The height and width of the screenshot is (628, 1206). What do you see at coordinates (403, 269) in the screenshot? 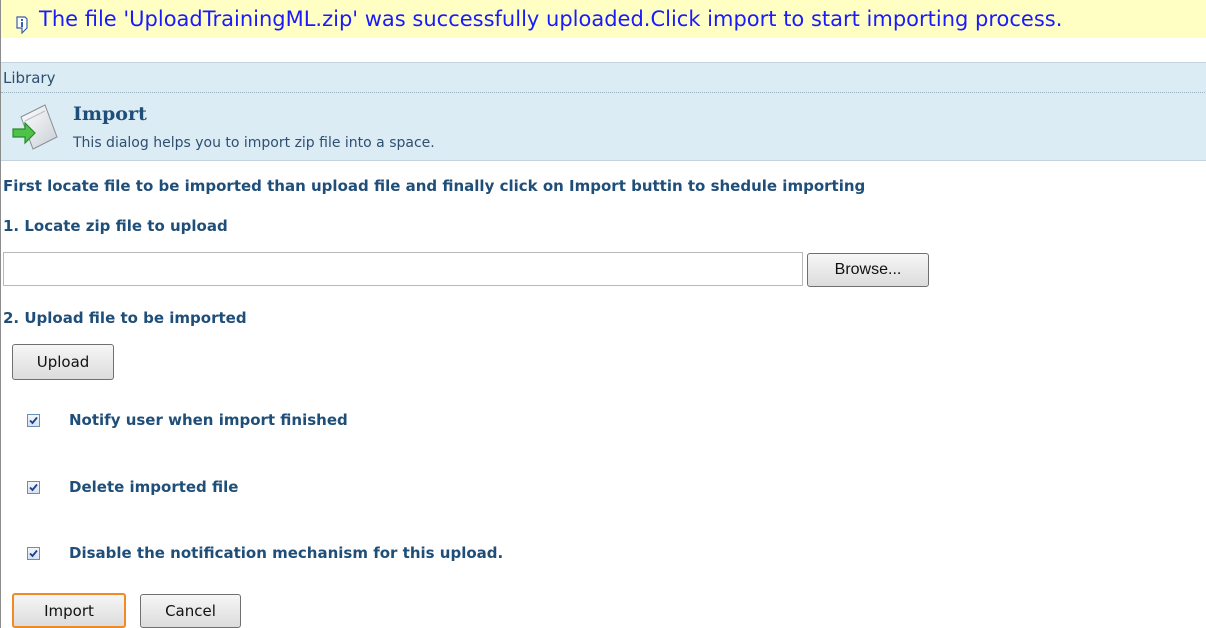
I see `file-path-input` at bounding box center [403, 269].